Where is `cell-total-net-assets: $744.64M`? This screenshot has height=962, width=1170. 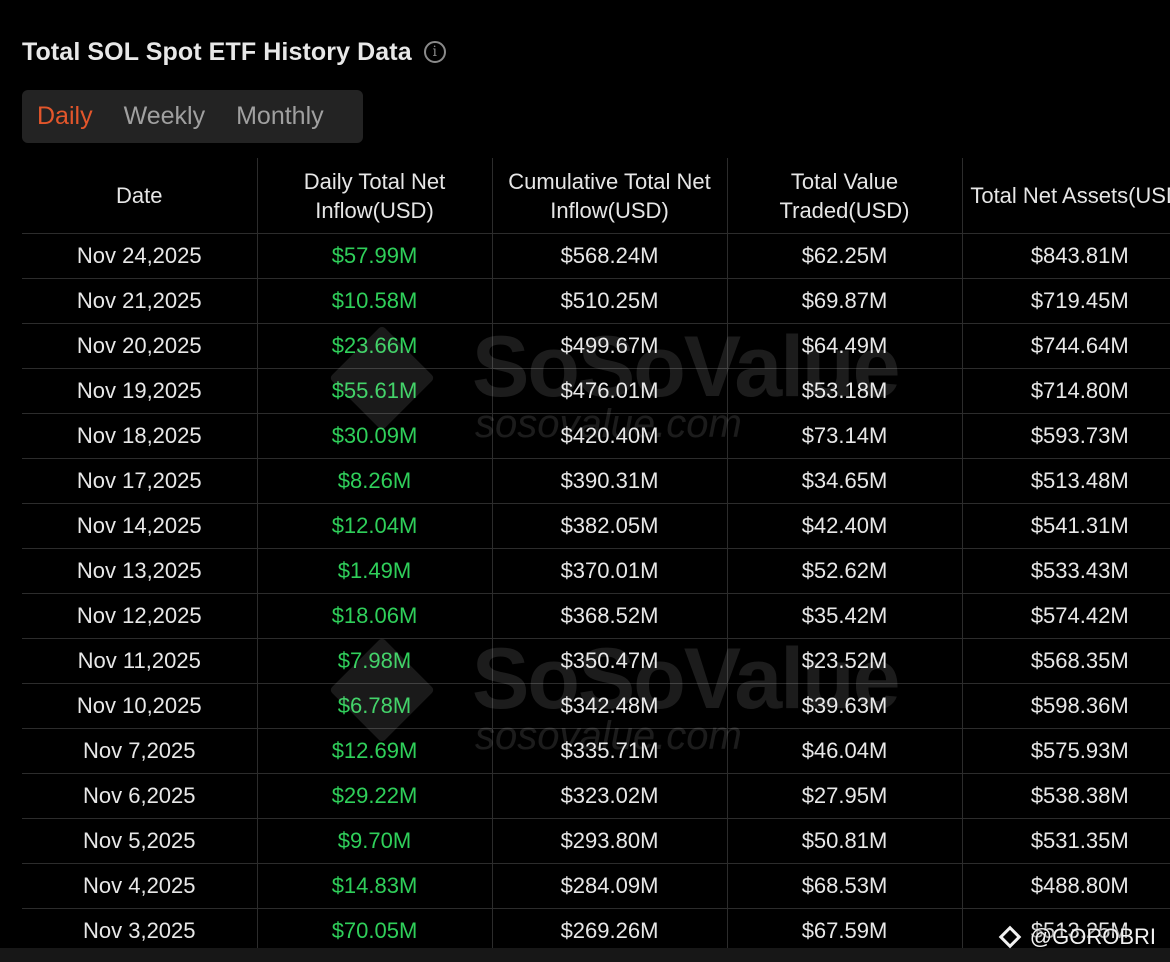 cell-total-net-assets: $744.64M is located at coordinates (1066, 346).